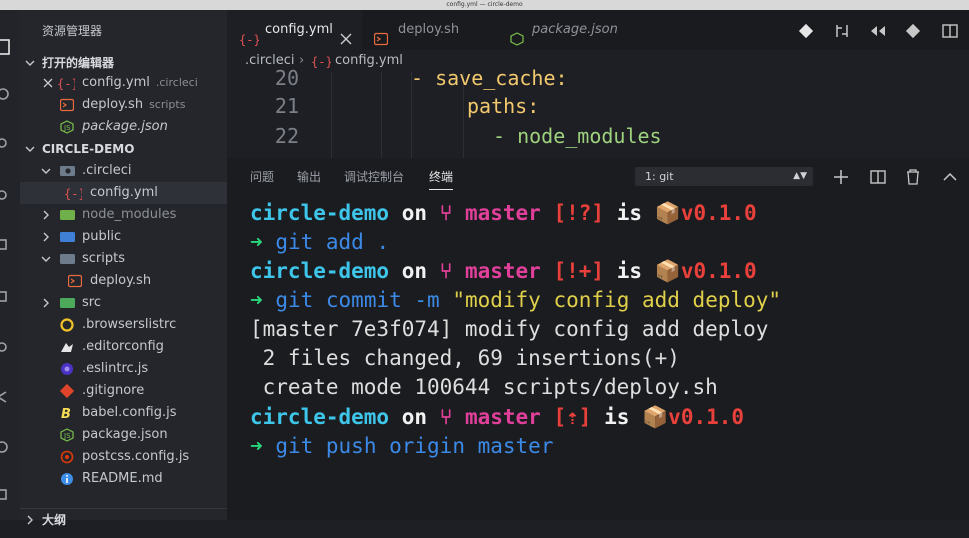 This screenshot has height=538, width=969. I want to click on line-number: 20, so click(286, 78).